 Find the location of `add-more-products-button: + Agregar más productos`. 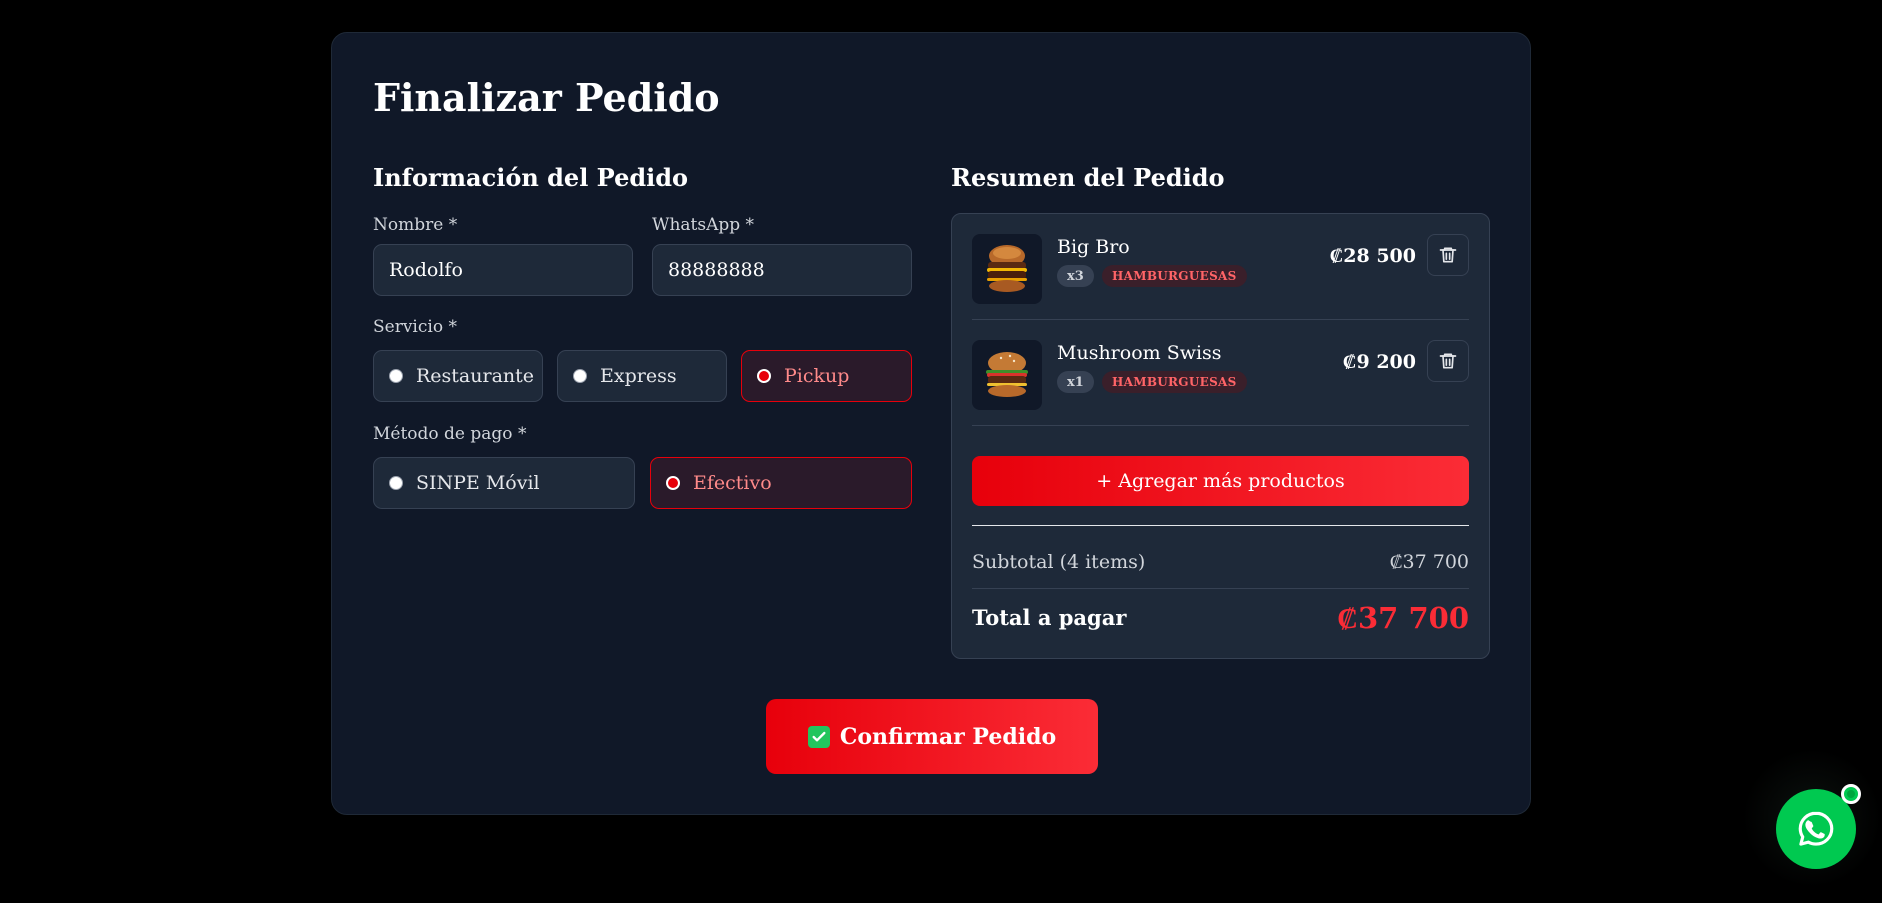

add-more-products-button: + Agregar más productos is located at coordinates (1220, 481).